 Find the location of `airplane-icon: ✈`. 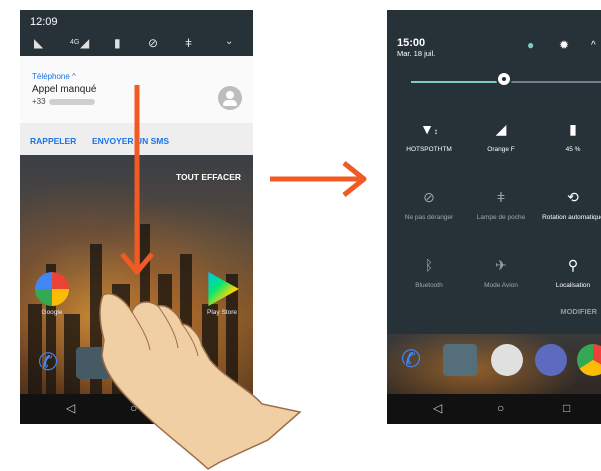

airplane-icon: ✈ is located at coordinates (501, 265).